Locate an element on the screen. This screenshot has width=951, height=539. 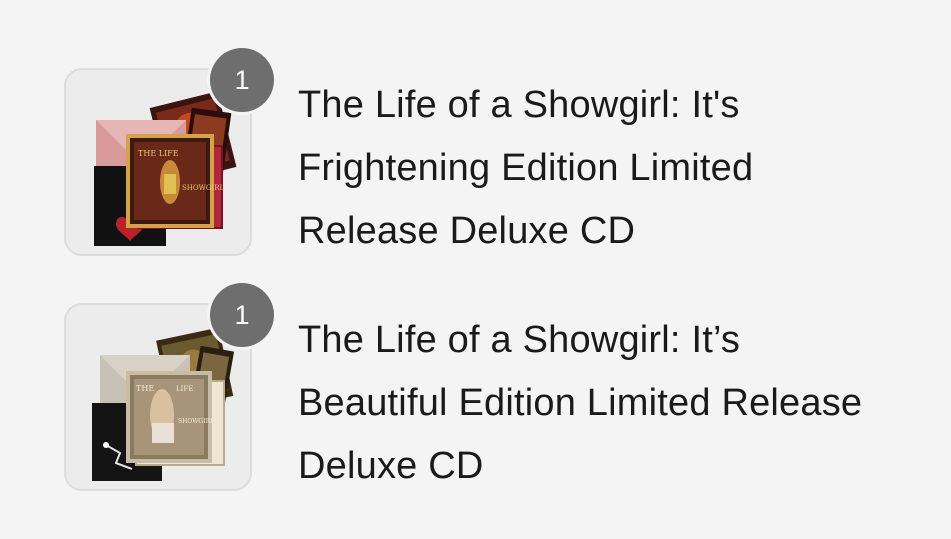
product-title-line: The Life of a Showgirl: It's is located at coordinates (519, 105).